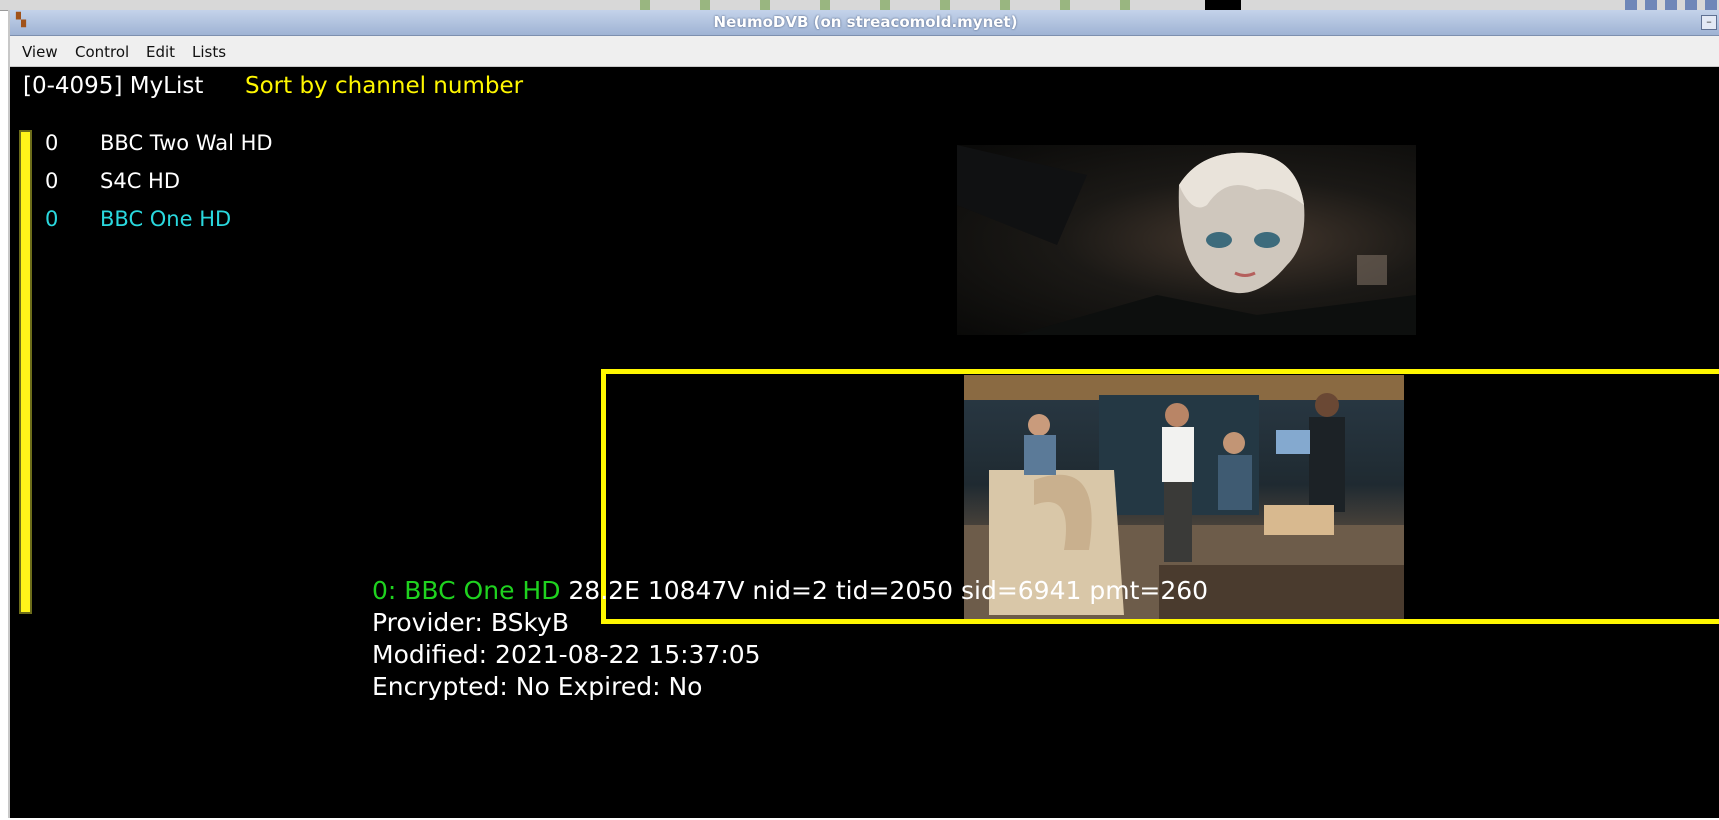  I want to click on menu-edit: Edit, so click(160, 52).